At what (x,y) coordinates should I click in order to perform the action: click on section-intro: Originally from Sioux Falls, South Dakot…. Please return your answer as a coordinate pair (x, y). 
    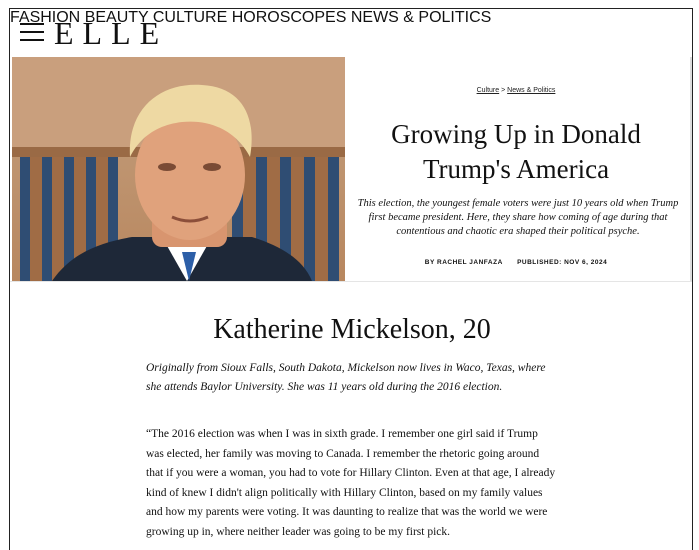
    Looking at the image, I should click on (346, 377).